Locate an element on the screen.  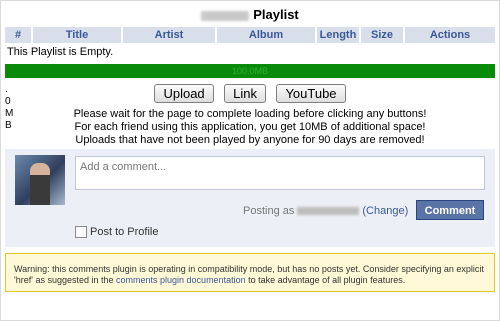
playlist-table-header: # Title Artist Album Length Size Actions is located at coordinates (250, 35).